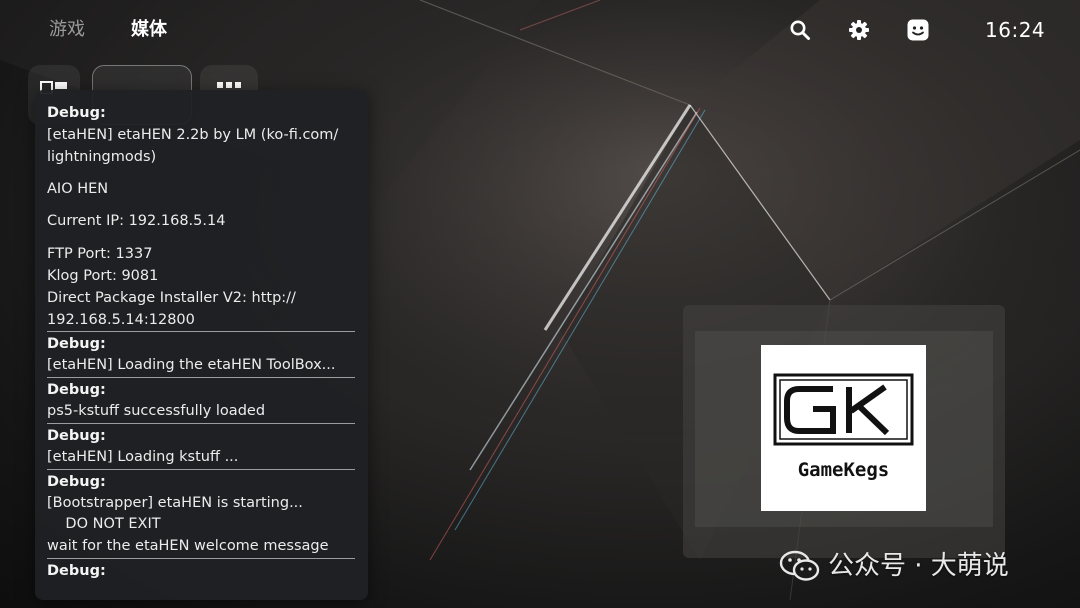  I want to click on avatar-icon, so click(918, 30).